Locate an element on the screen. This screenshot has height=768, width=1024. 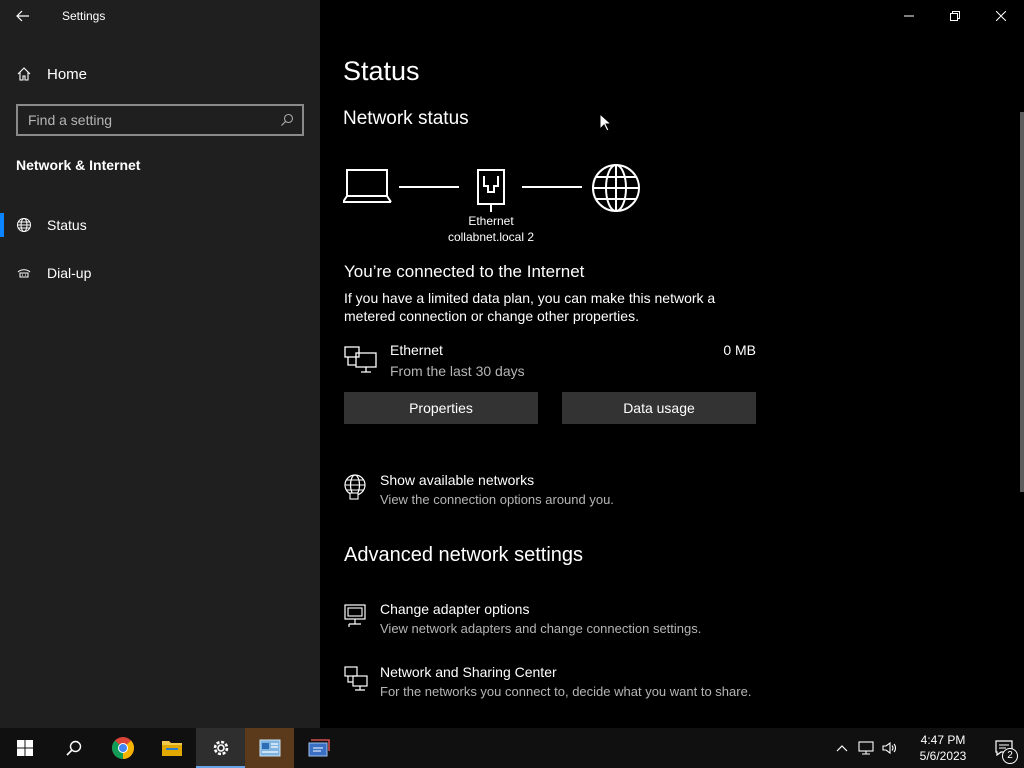
folder-icon is located at coordinates (171, 748).